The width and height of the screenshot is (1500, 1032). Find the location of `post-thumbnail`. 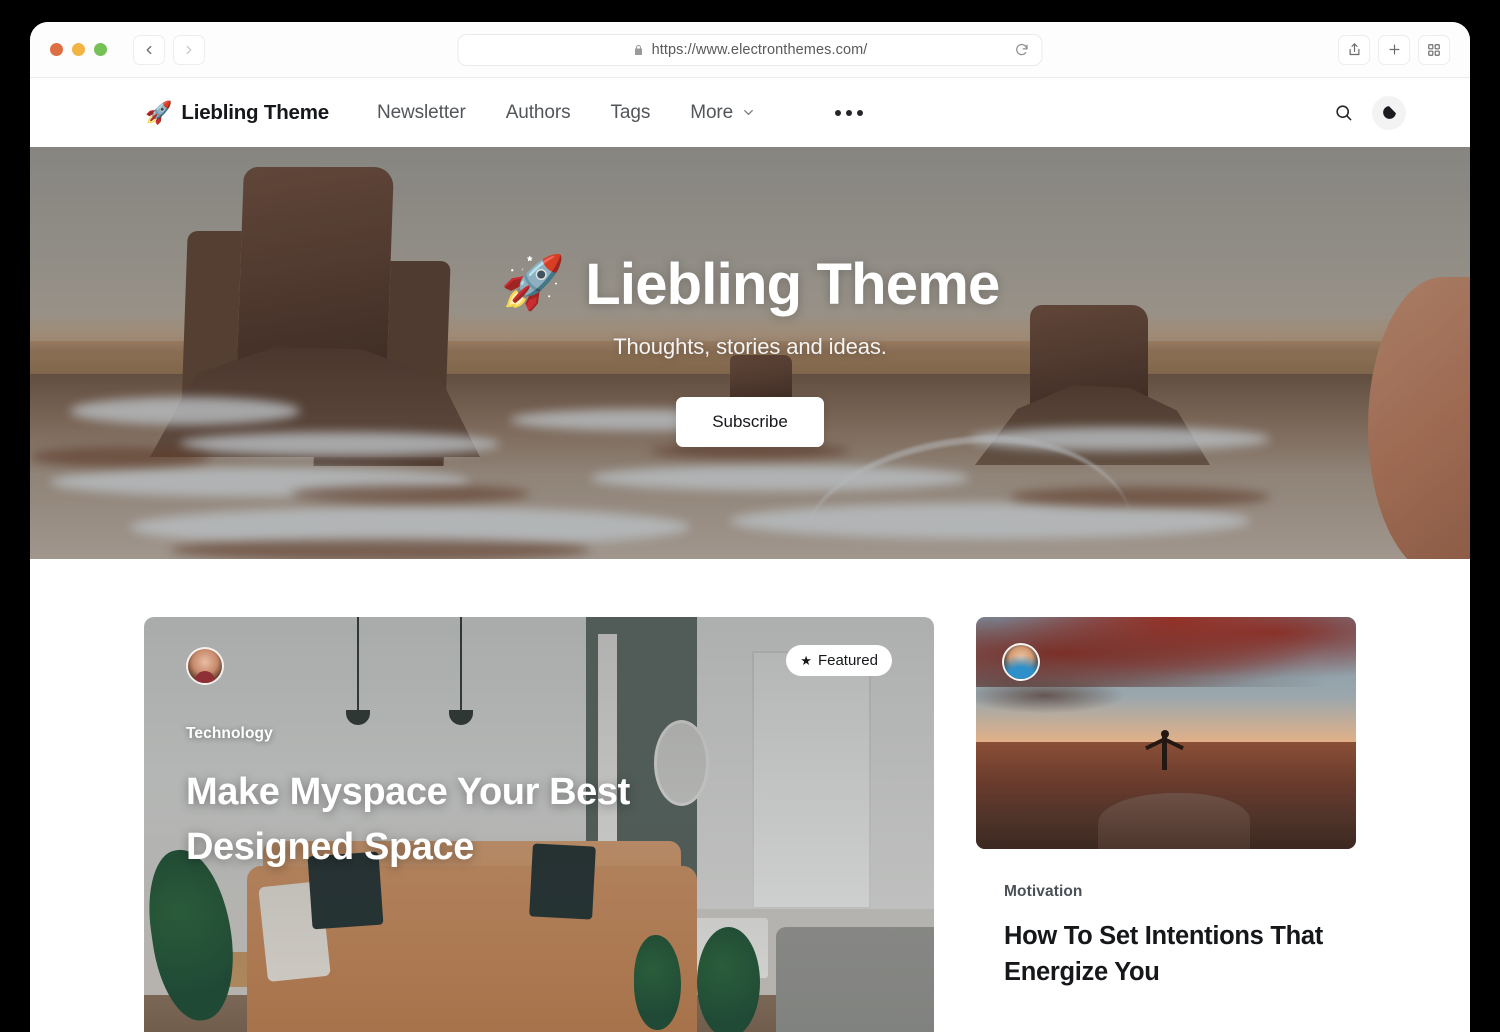

post-thumbnail is located at coordinates (1166, 733).